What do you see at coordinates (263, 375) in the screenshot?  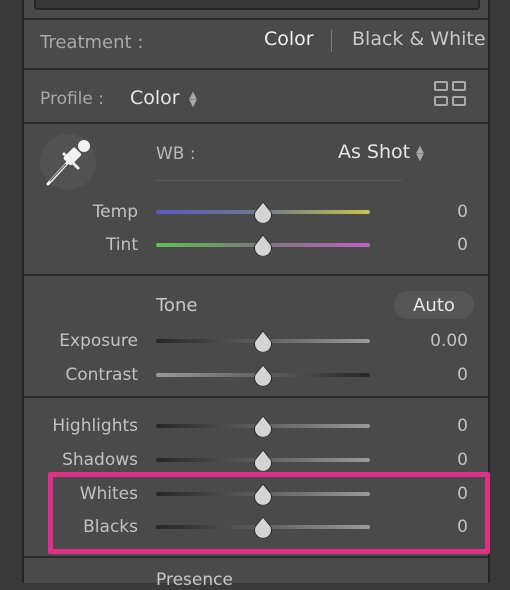 I see `contrast-slider-knob` at bounding box center [263, 375].